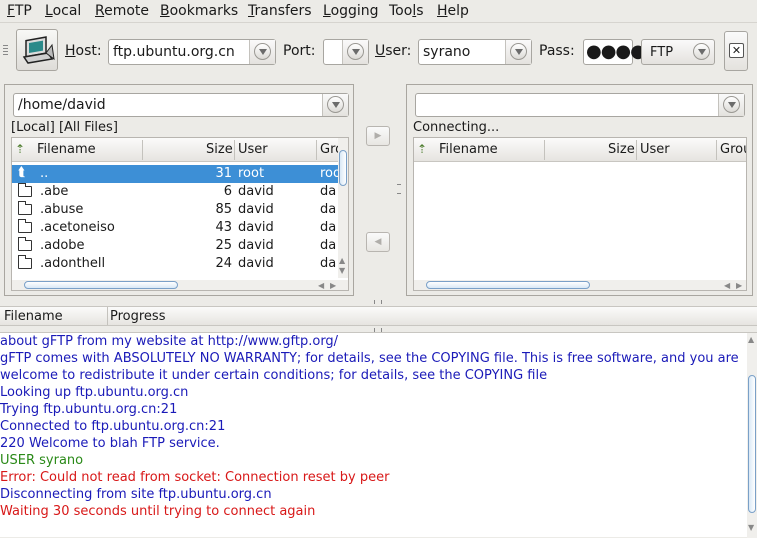  I want to click on upload-button: ▶, so click(378, 136).